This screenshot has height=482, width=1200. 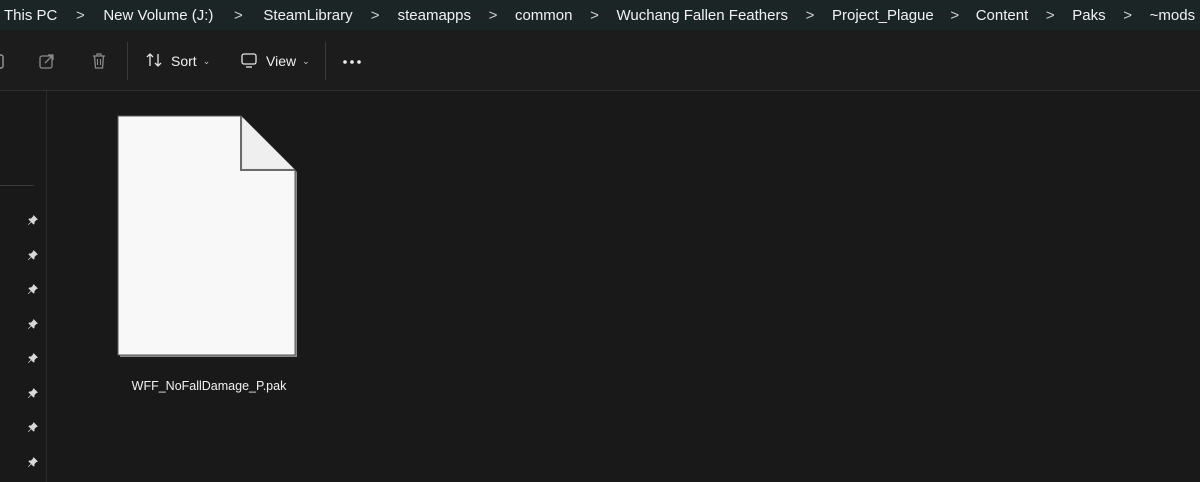 I want to click on share-icon, so click(x=47, y=61).